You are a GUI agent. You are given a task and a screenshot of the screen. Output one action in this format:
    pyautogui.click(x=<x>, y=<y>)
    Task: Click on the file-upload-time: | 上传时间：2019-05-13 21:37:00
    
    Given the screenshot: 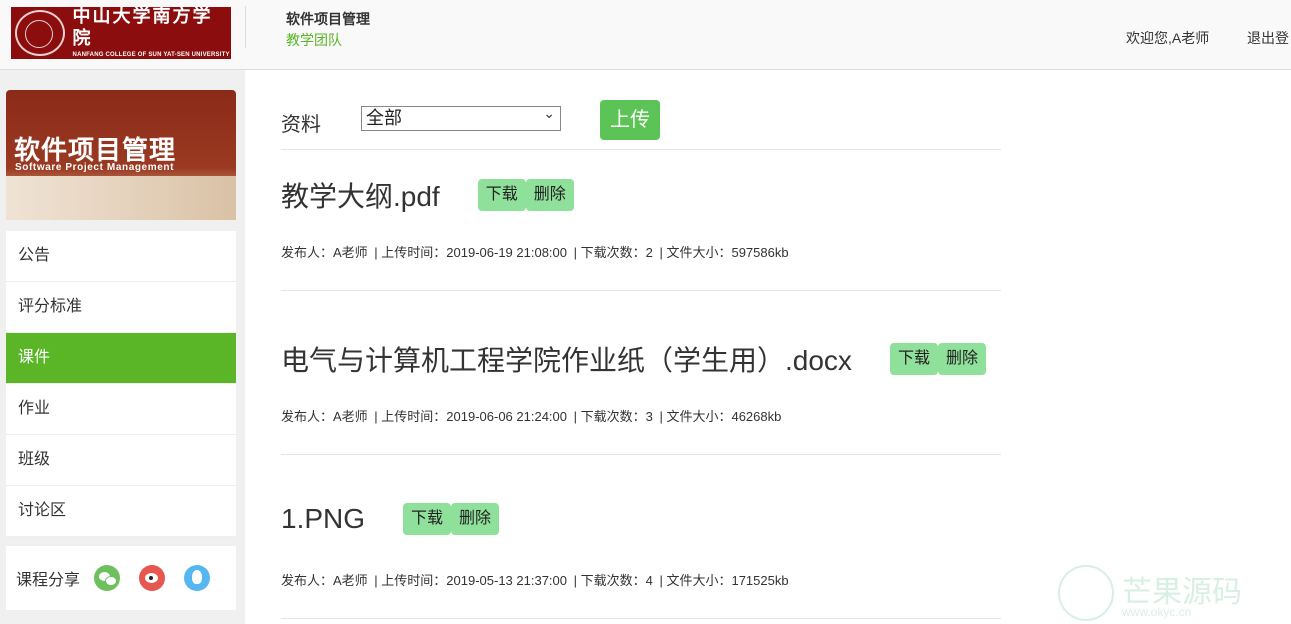 What is the action you would take?
    pyautogui.click(x=470, y=580)
    